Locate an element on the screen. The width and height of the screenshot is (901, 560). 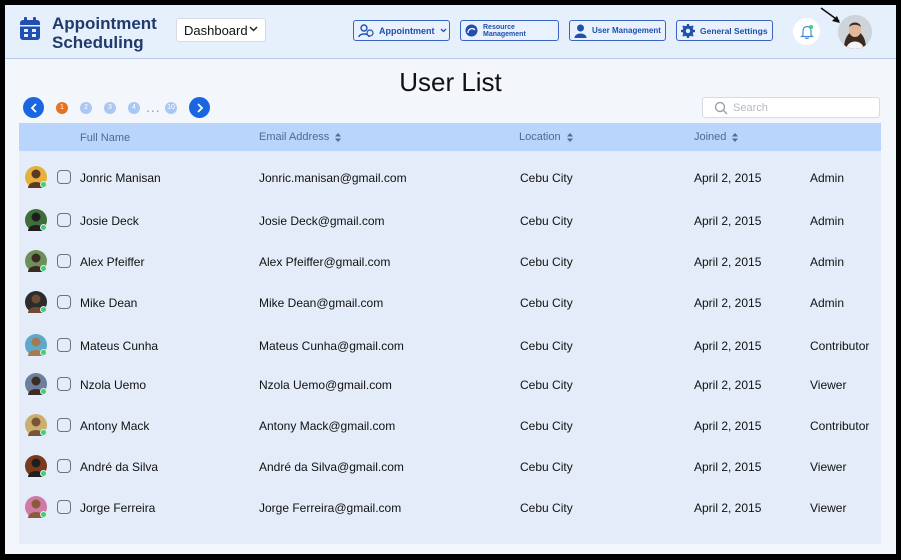
page-1: 1 is located at coordinates (62, 108).